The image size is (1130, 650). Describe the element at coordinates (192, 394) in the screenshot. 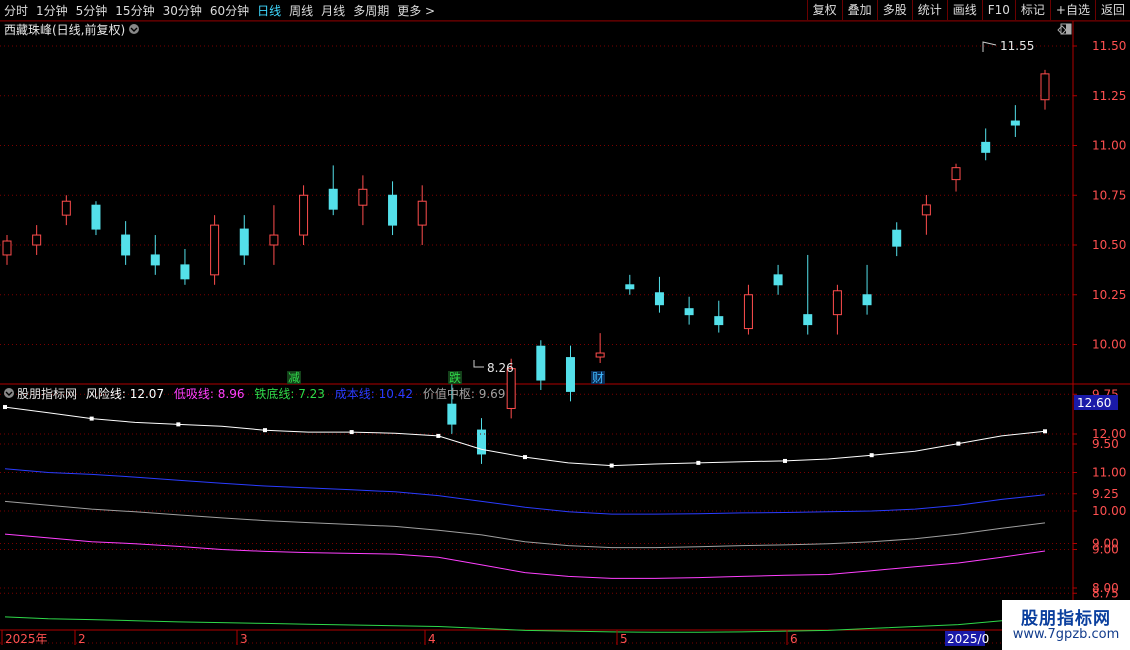

I see `legend-dip-label: 低吸线` at that location.